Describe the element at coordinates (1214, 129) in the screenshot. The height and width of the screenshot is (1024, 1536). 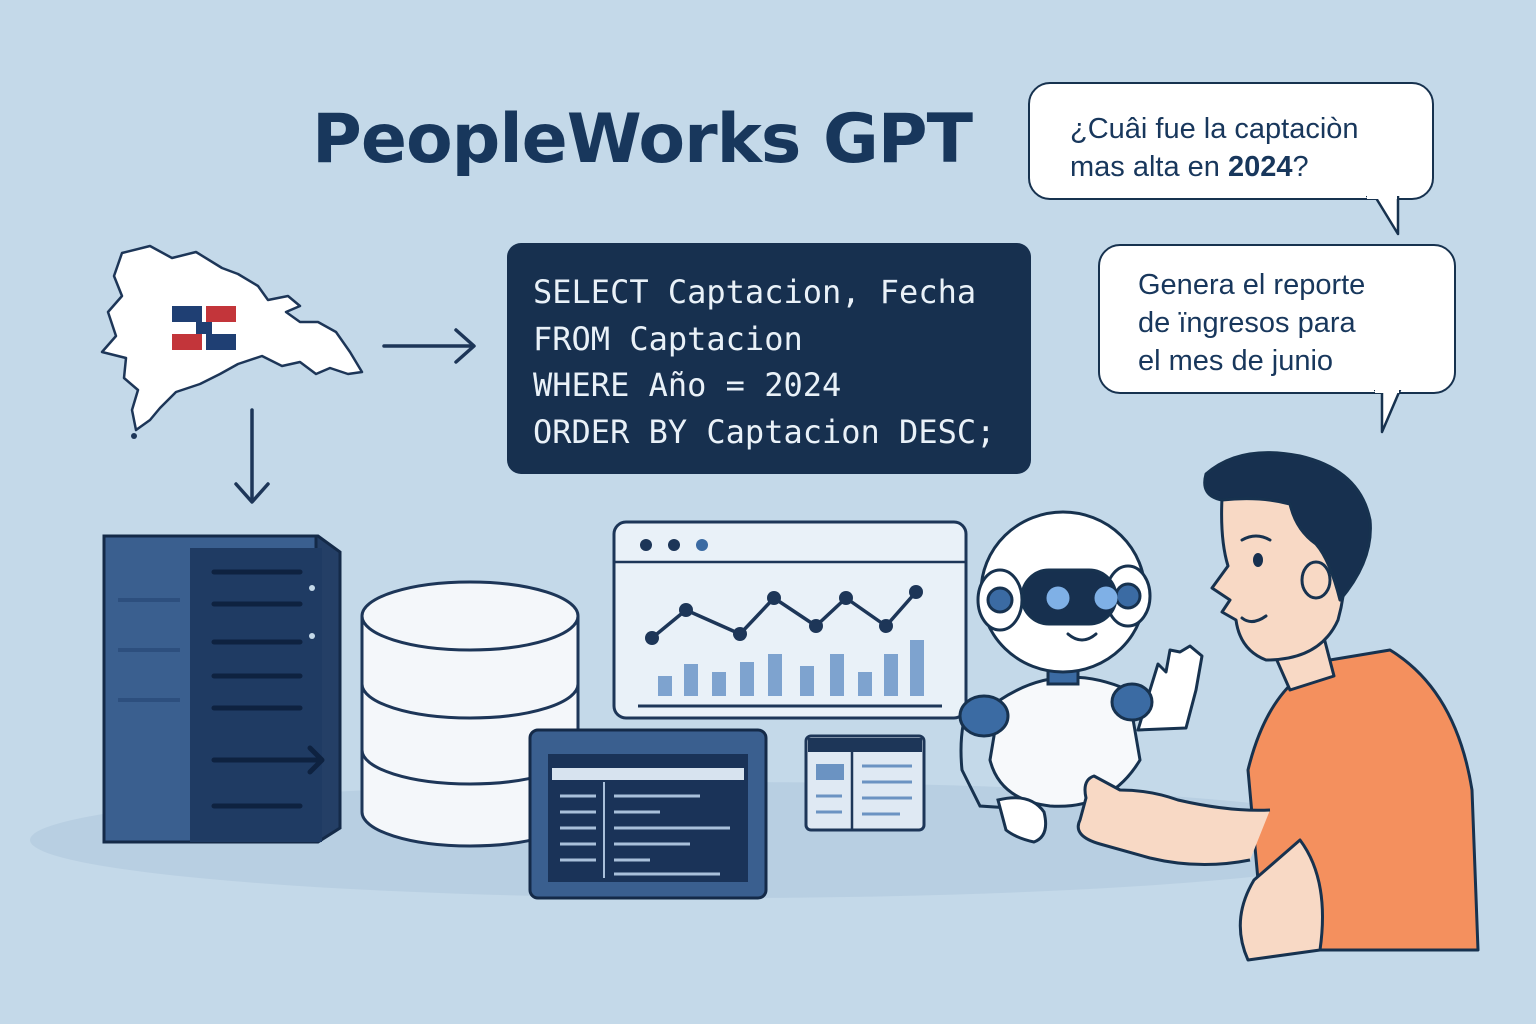
I see `bubble-line: ¿Cuâi fue la captaciòn` at that location.